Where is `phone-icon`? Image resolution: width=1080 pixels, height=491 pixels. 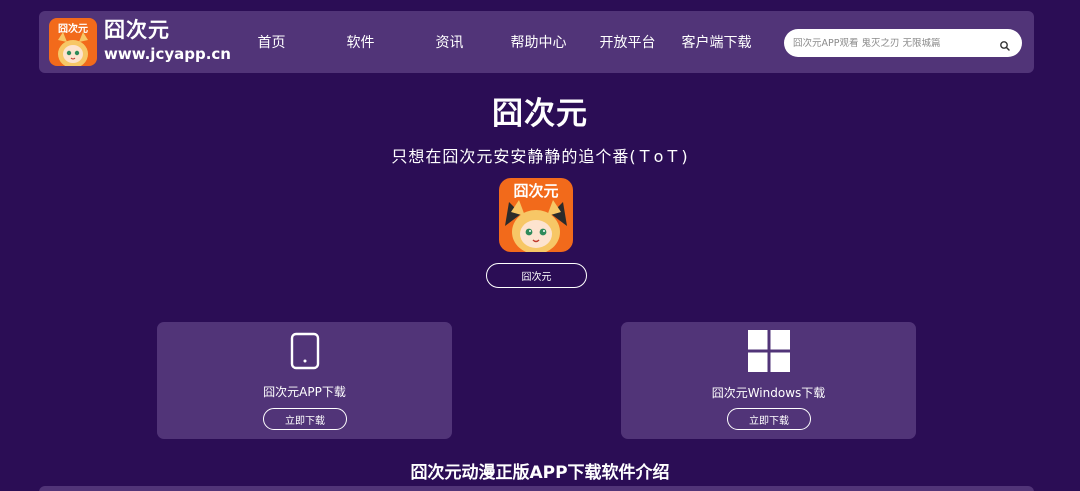 phone-icon is located at coordinates (305, 353).